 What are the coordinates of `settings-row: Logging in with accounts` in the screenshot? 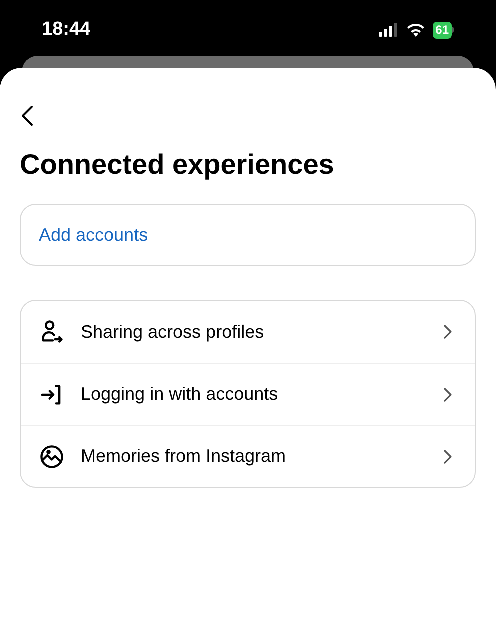 It's located at (248, 394).